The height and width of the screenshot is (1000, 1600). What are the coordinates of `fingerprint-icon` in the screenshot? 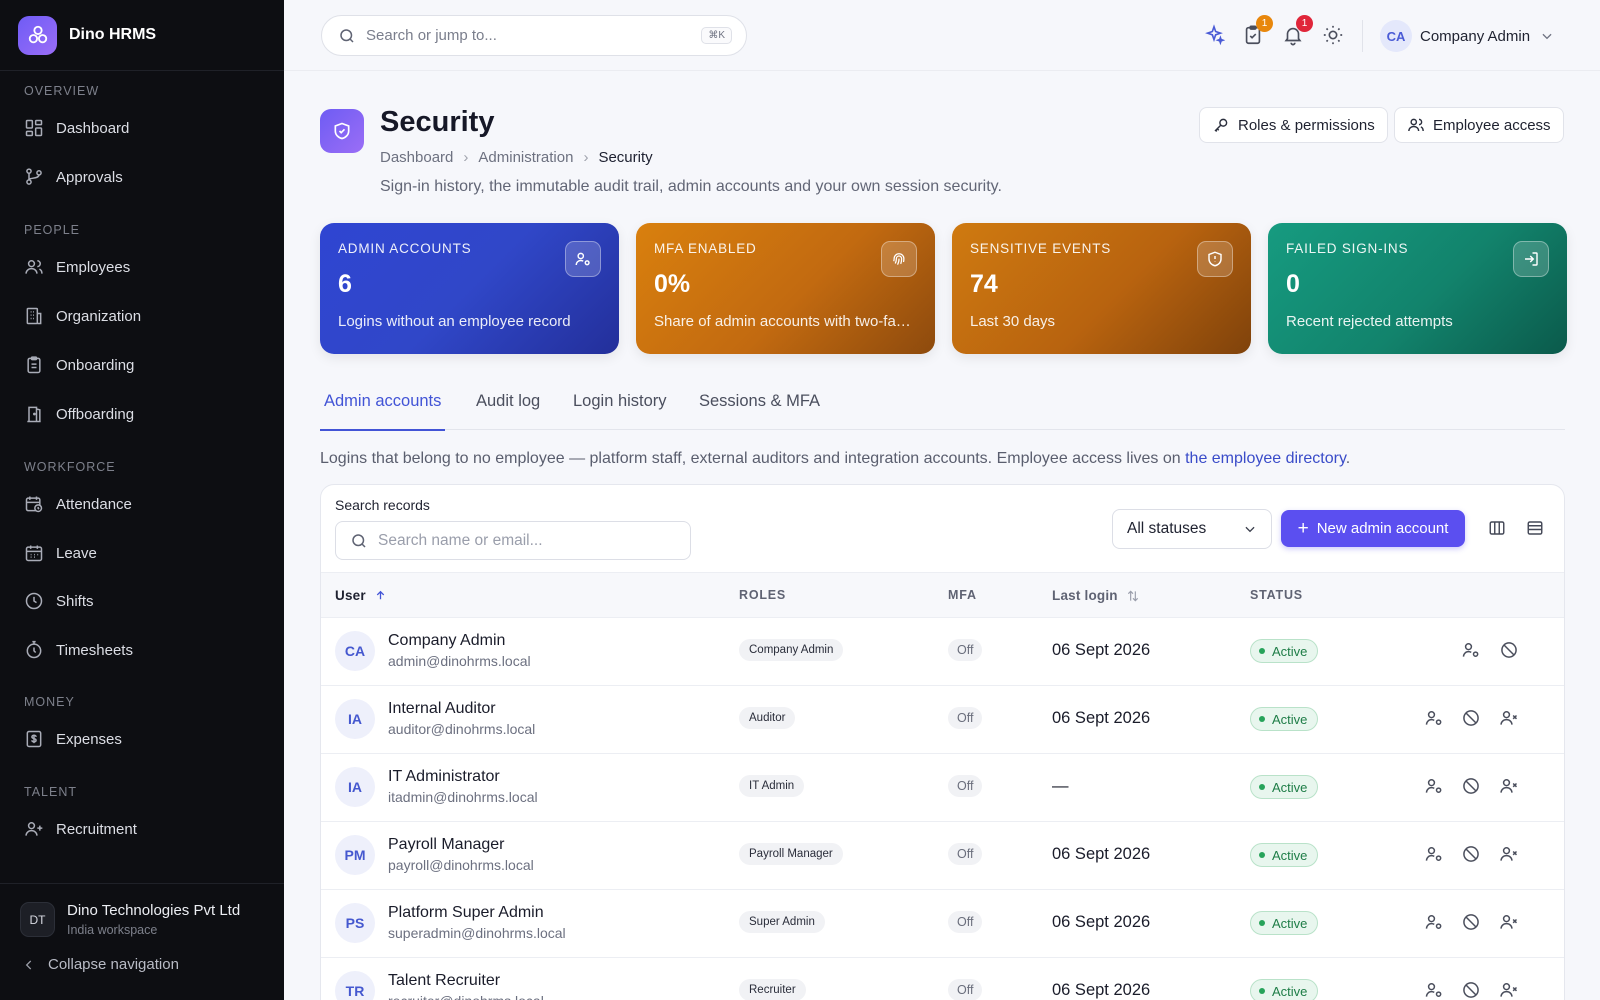 It's located at (899, 259).